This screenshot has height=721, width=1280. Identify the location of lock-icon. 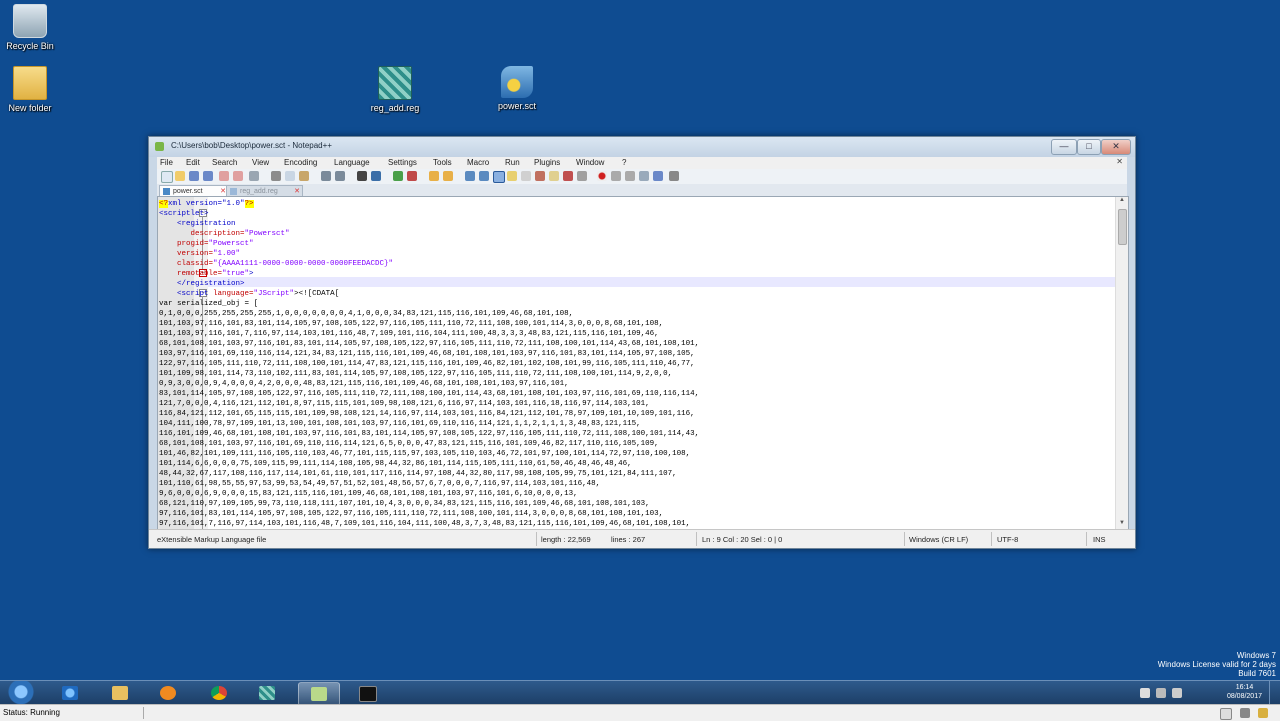
(1263, 713).